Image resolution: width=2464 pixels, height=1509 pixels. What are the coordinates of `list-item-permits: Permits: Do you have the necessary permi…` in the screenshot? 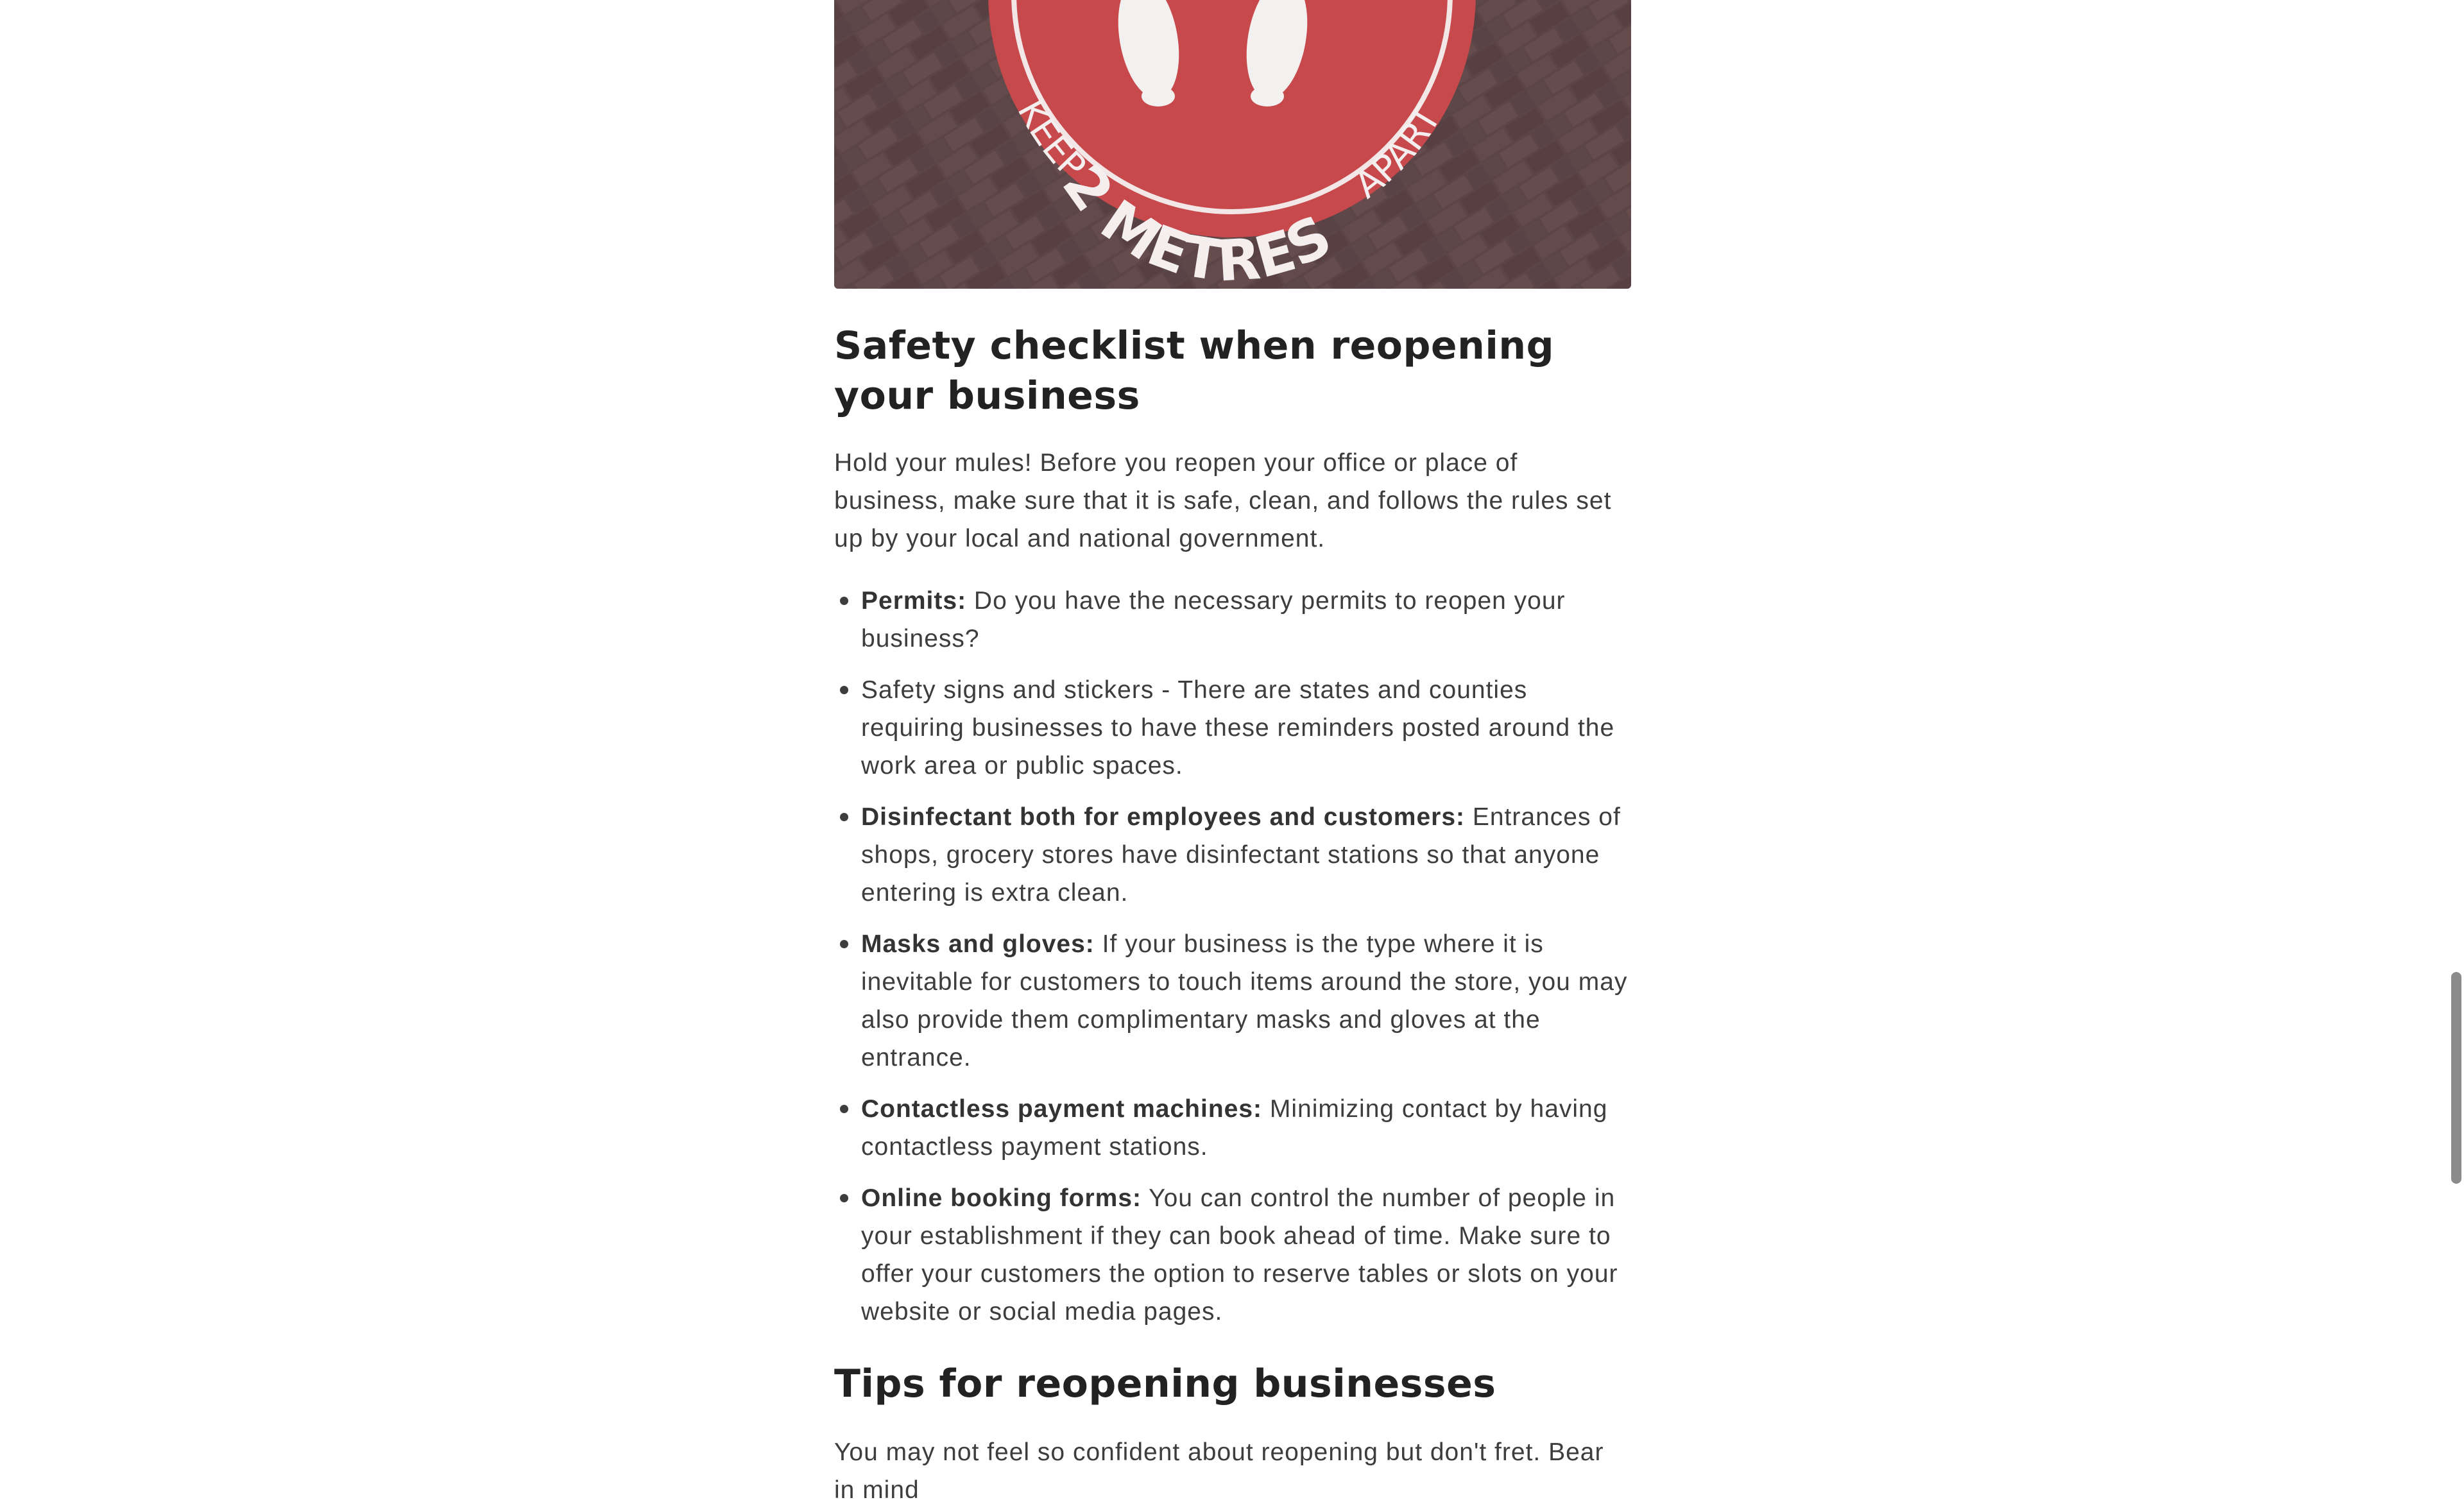 It's located at (1236, 620).